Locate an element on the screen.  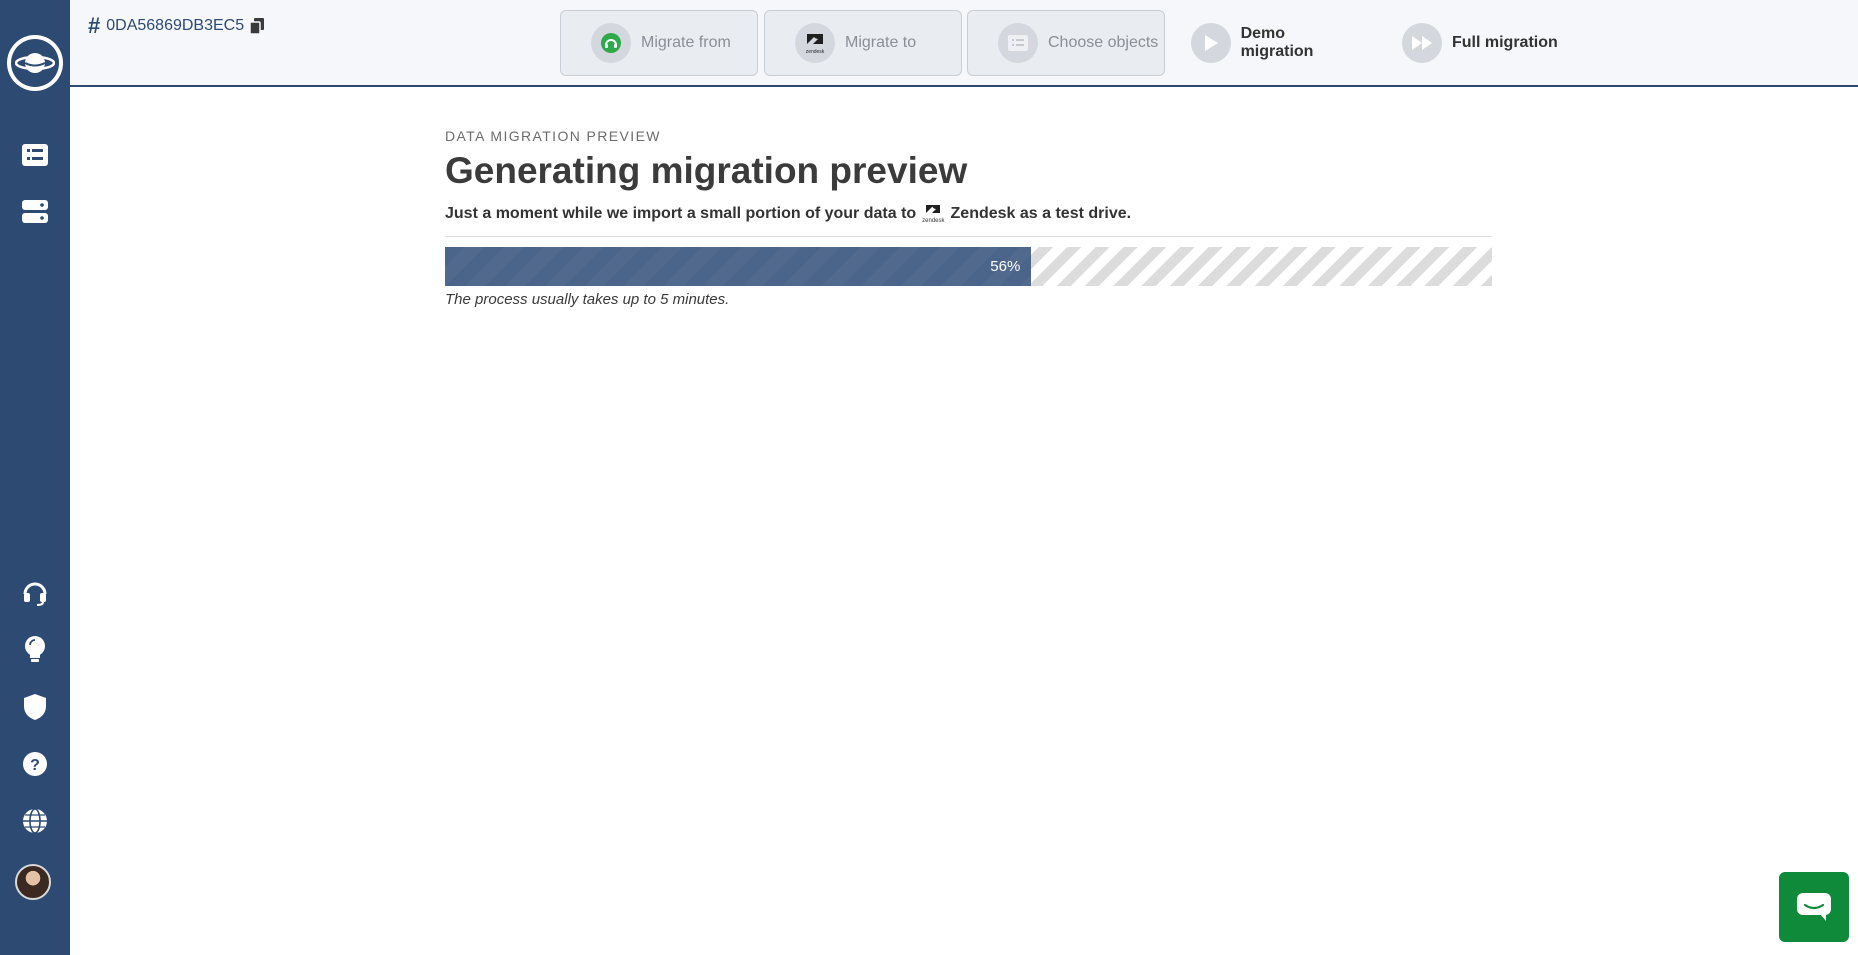
chat-icon is located at coordinates (1814, 907).